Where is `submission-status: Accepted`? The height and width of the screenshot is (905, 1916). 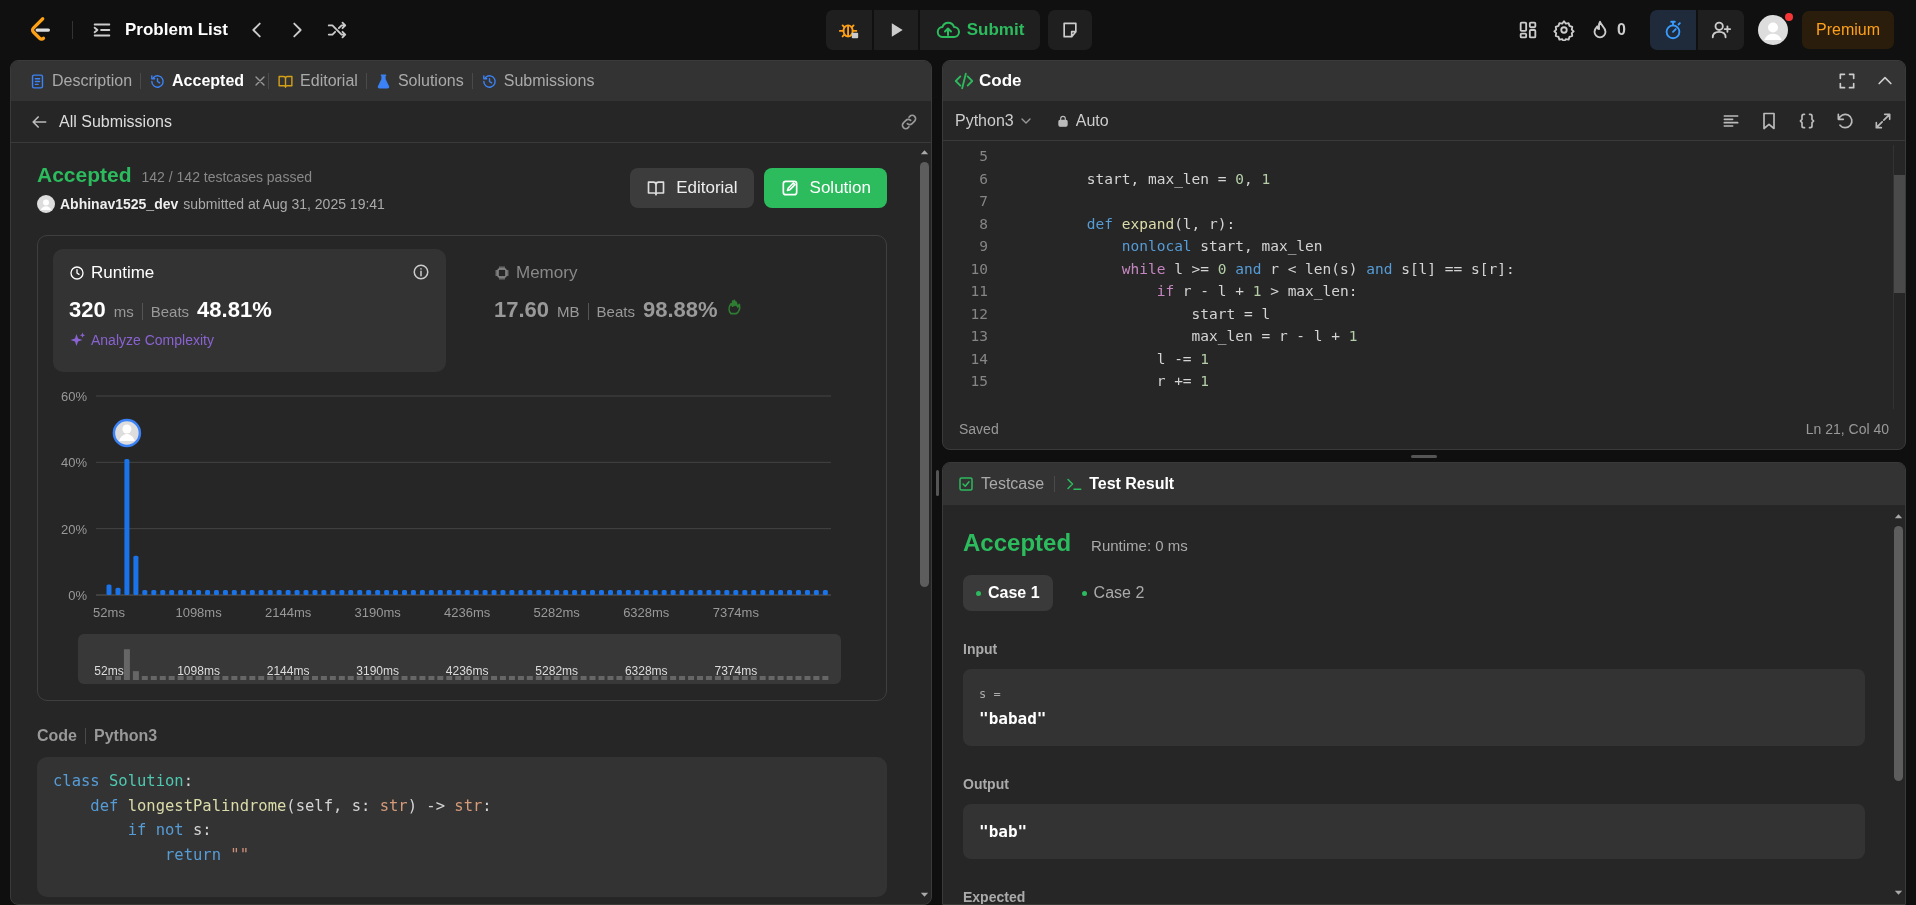
submission-status: Accepted is located at coordinates (84, 175).